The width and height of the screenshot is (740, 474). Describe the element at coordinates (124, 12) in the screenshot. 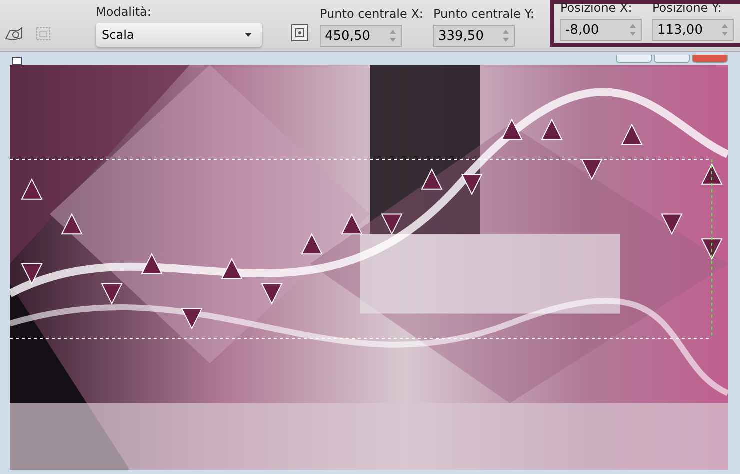

I see `mode-label: Modalità:` at that location.